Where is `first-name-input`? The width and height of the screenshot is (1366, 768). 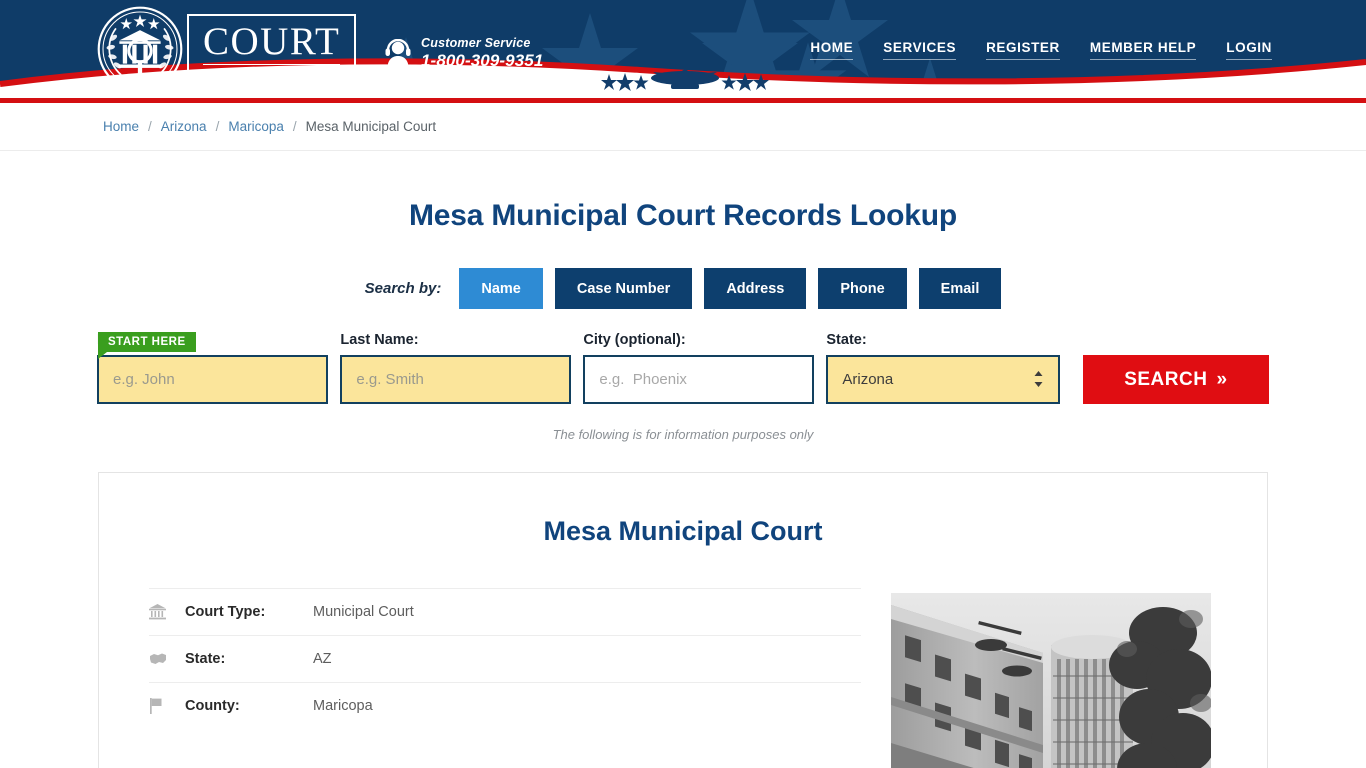
first-name-input is located at coordinates (213, 379).